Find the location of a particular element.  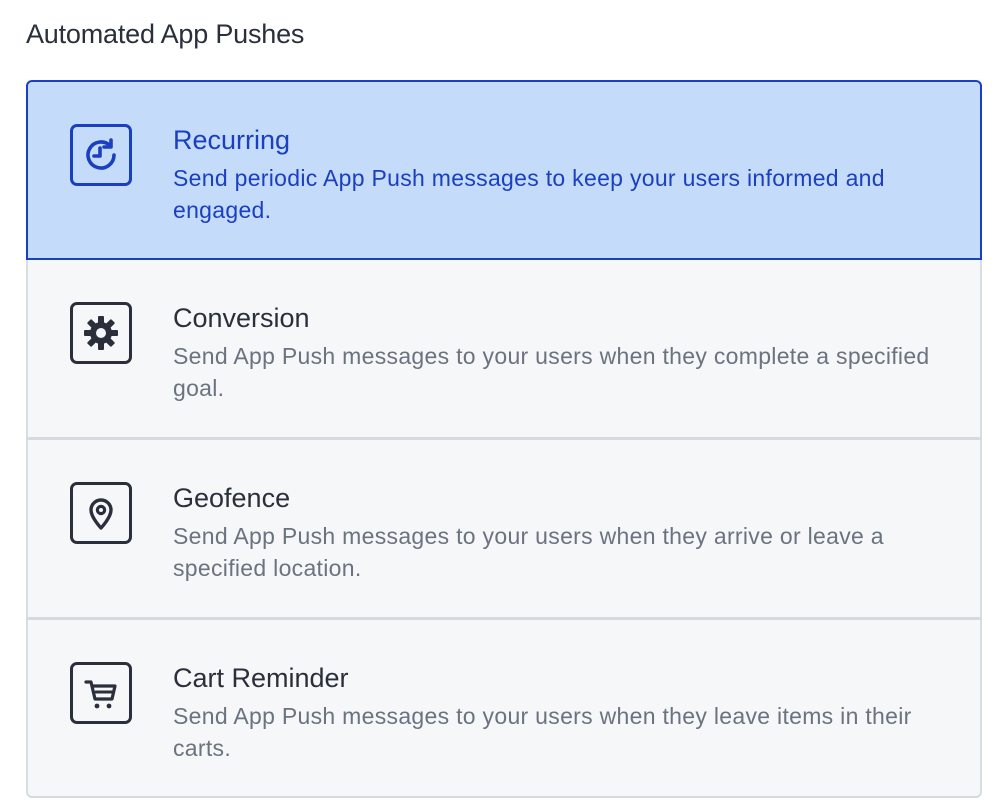

option-title: Recurring is located at coordinates (232, 140).